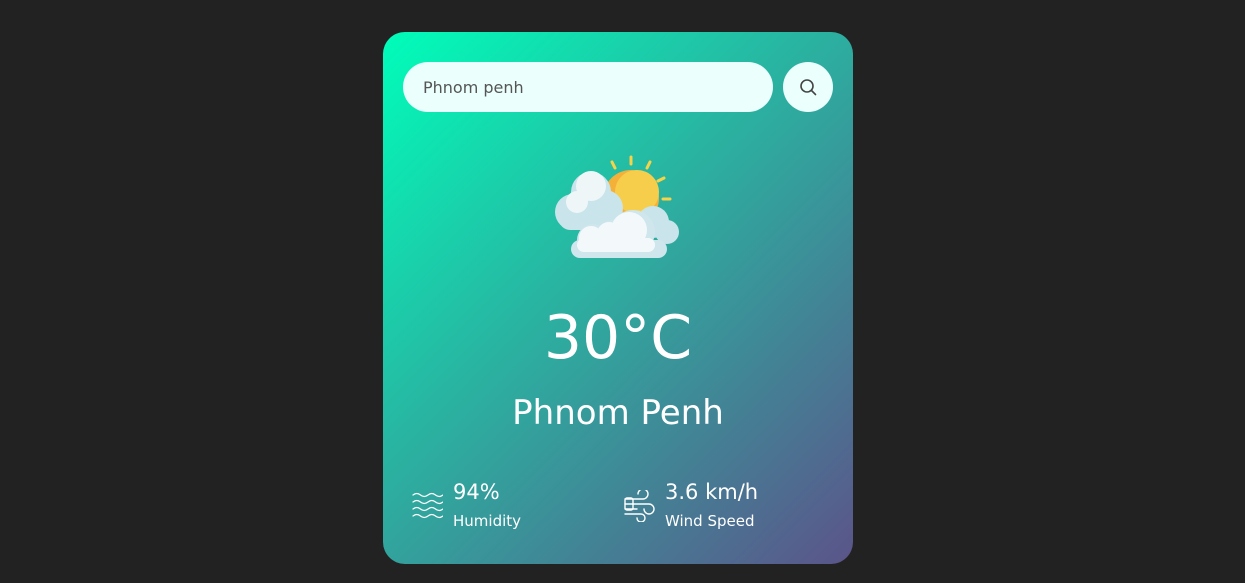 This screenshot has width=1245, height=583. I want to click on sun-behind-clouds-icon, so click(617, 206).